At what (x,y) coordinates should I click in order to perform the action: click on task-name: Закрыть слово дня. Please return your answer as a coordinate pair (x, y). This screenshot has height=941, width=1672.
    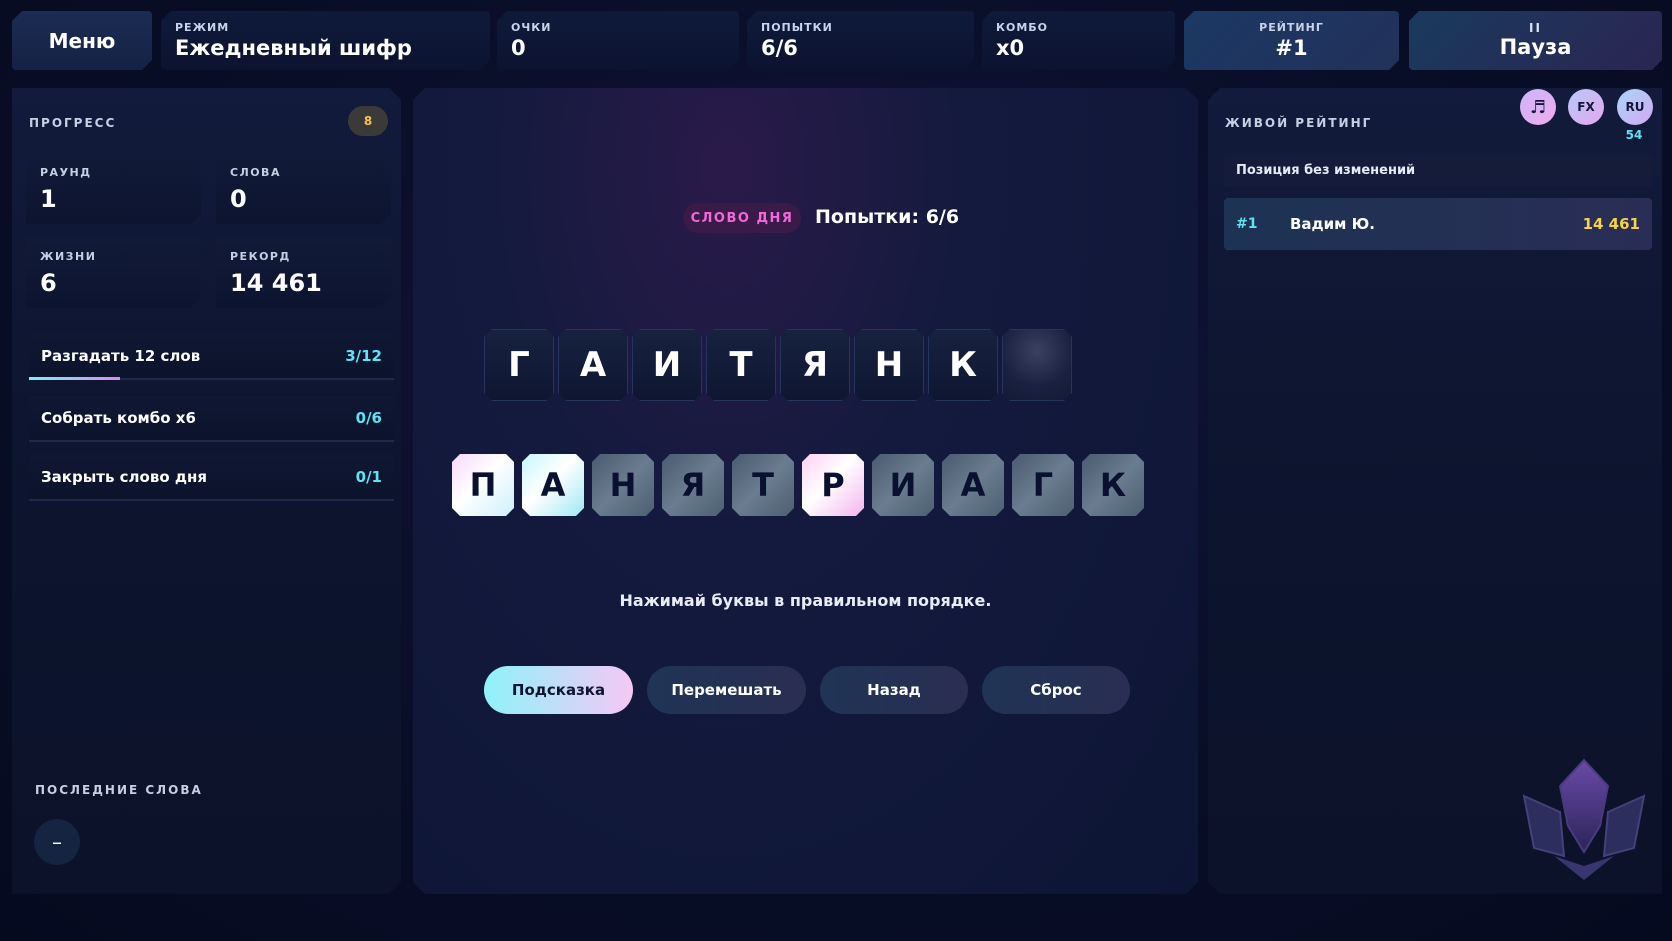
    Looking at the image, I should click on (124, 477).